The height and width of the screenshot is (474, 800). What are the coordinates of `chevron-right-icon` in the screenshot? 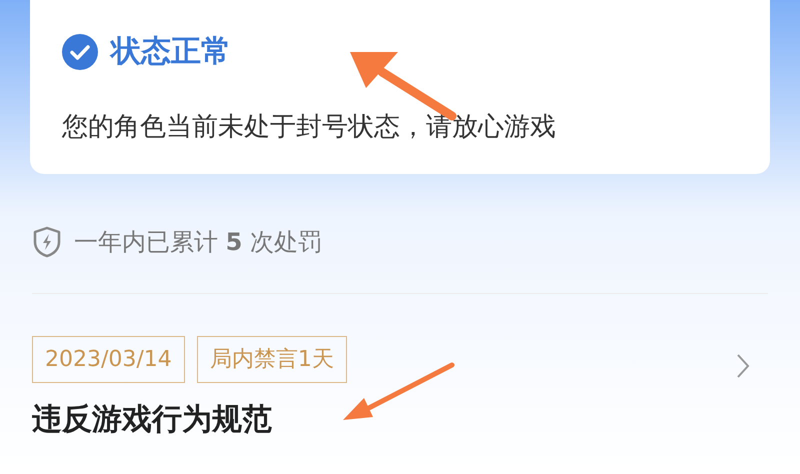 It's located at (743, 365).